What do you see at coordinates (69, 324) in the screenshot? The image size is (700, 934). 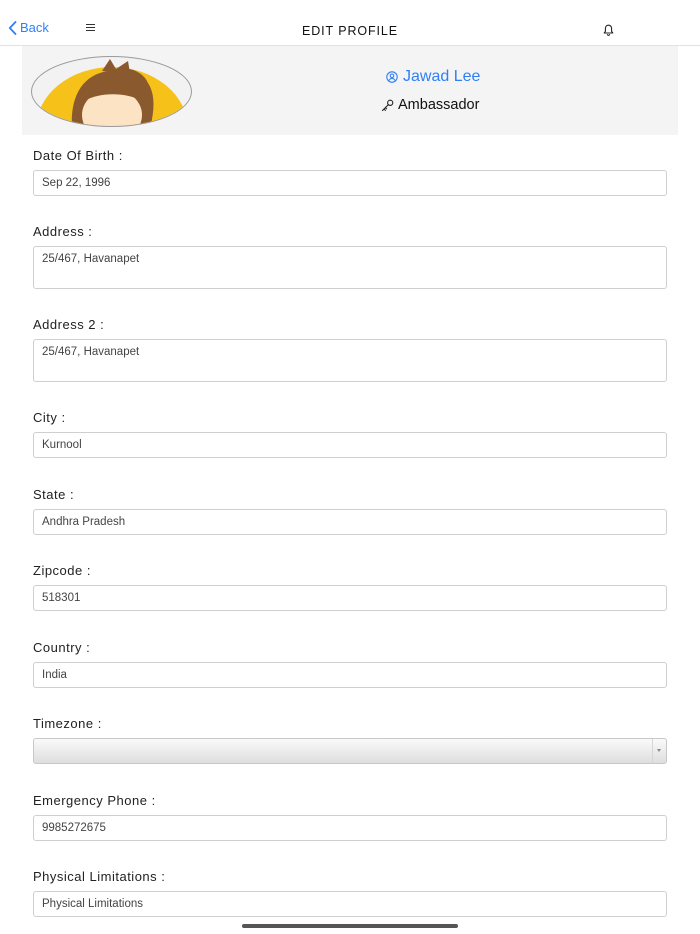 I see `address2-label: Address 2 :` at bounding box center [69, 324].